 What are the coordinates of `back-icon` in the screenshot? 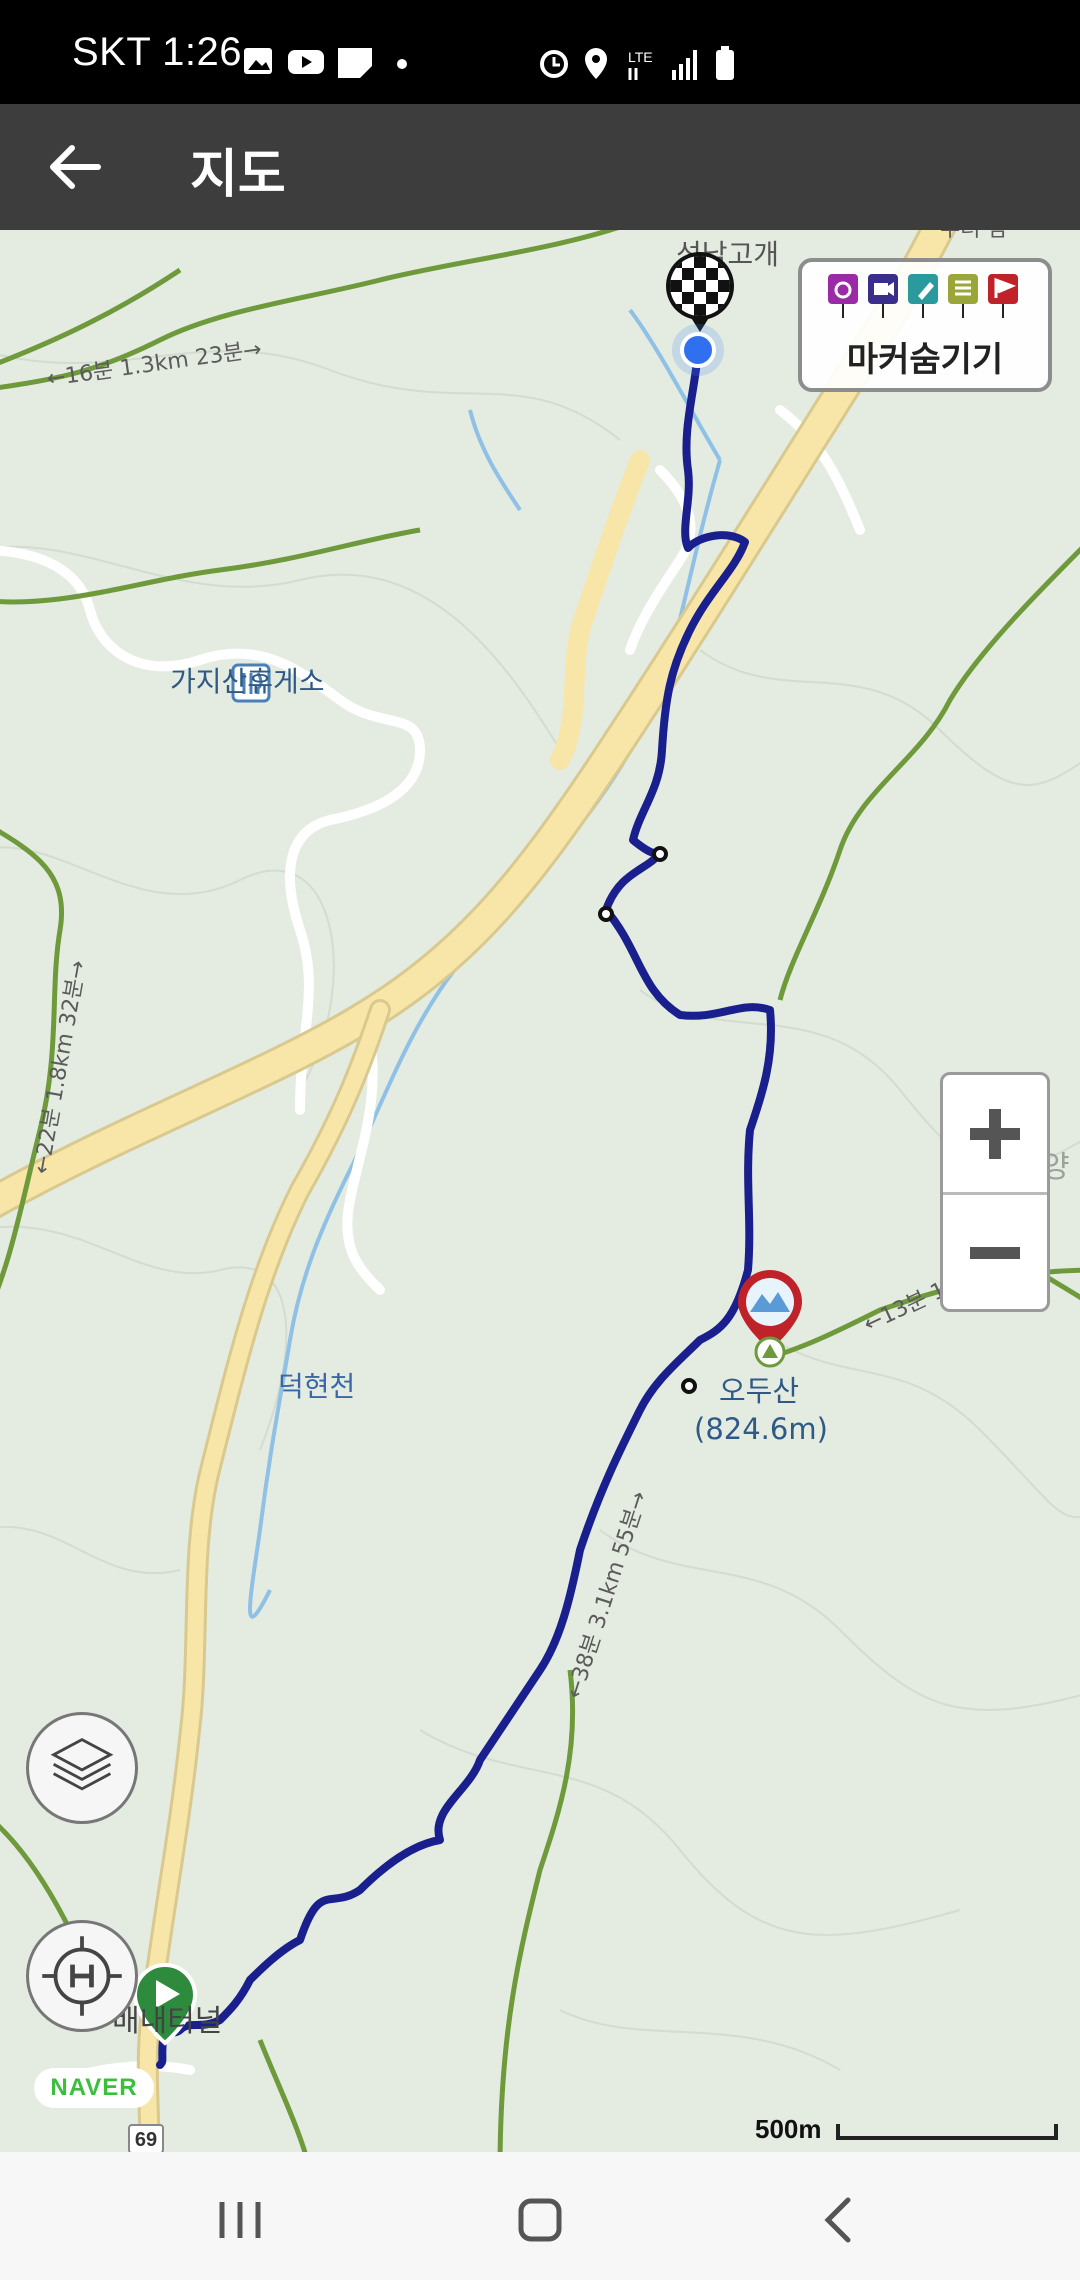 It's located at (837, 2220).